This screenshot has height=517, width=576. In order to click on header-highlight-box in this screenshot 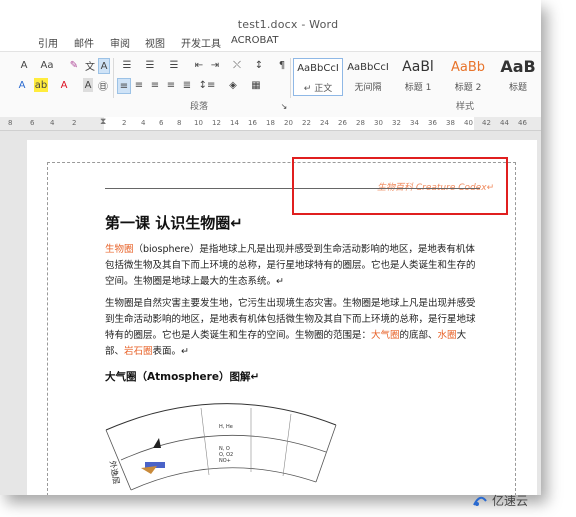, I will do `click(400, 186)`.